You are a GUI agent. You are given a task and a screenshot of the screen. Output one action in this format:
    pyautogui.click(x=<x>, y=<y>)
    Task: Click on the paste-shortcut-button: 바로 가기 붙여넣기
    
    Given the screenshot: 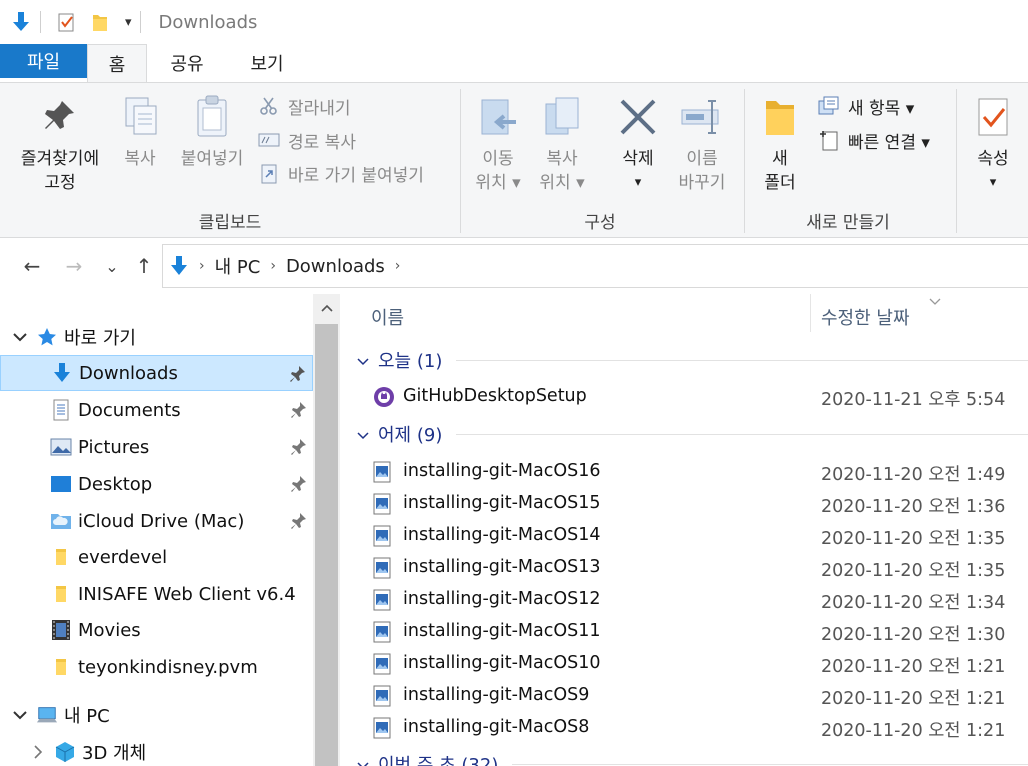 What is the action you would take?
    pyautogui.click(x=341, y=173)
    